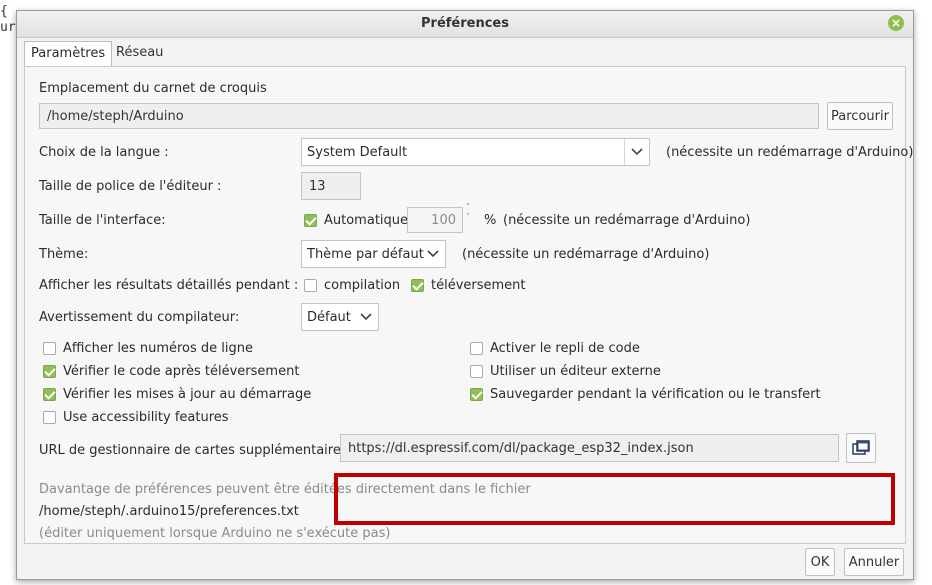  I want to click on verbose-upload-label: téléversement, so click(478, 285).